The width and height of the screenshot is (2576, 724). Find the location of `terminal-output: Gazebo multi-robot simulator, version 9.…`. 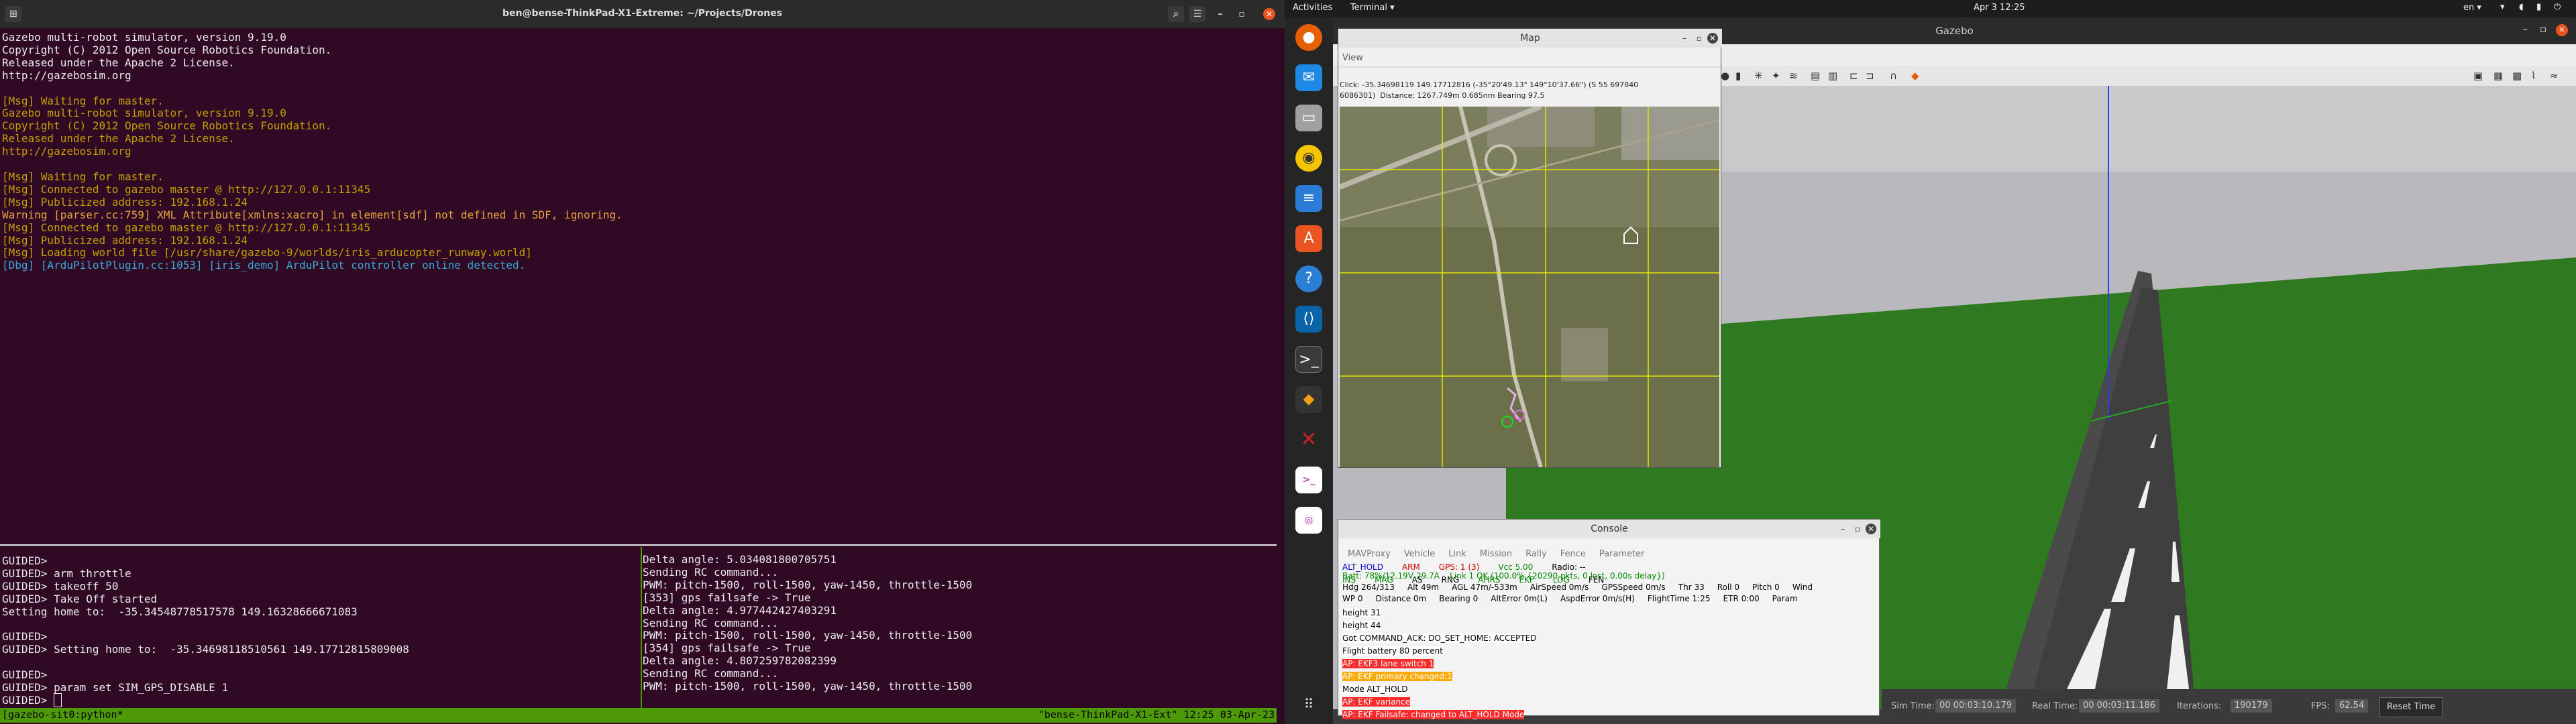

terminal-output: Gazebo multi-robot simulator, version 9.… is located at coordinates (312, 151).